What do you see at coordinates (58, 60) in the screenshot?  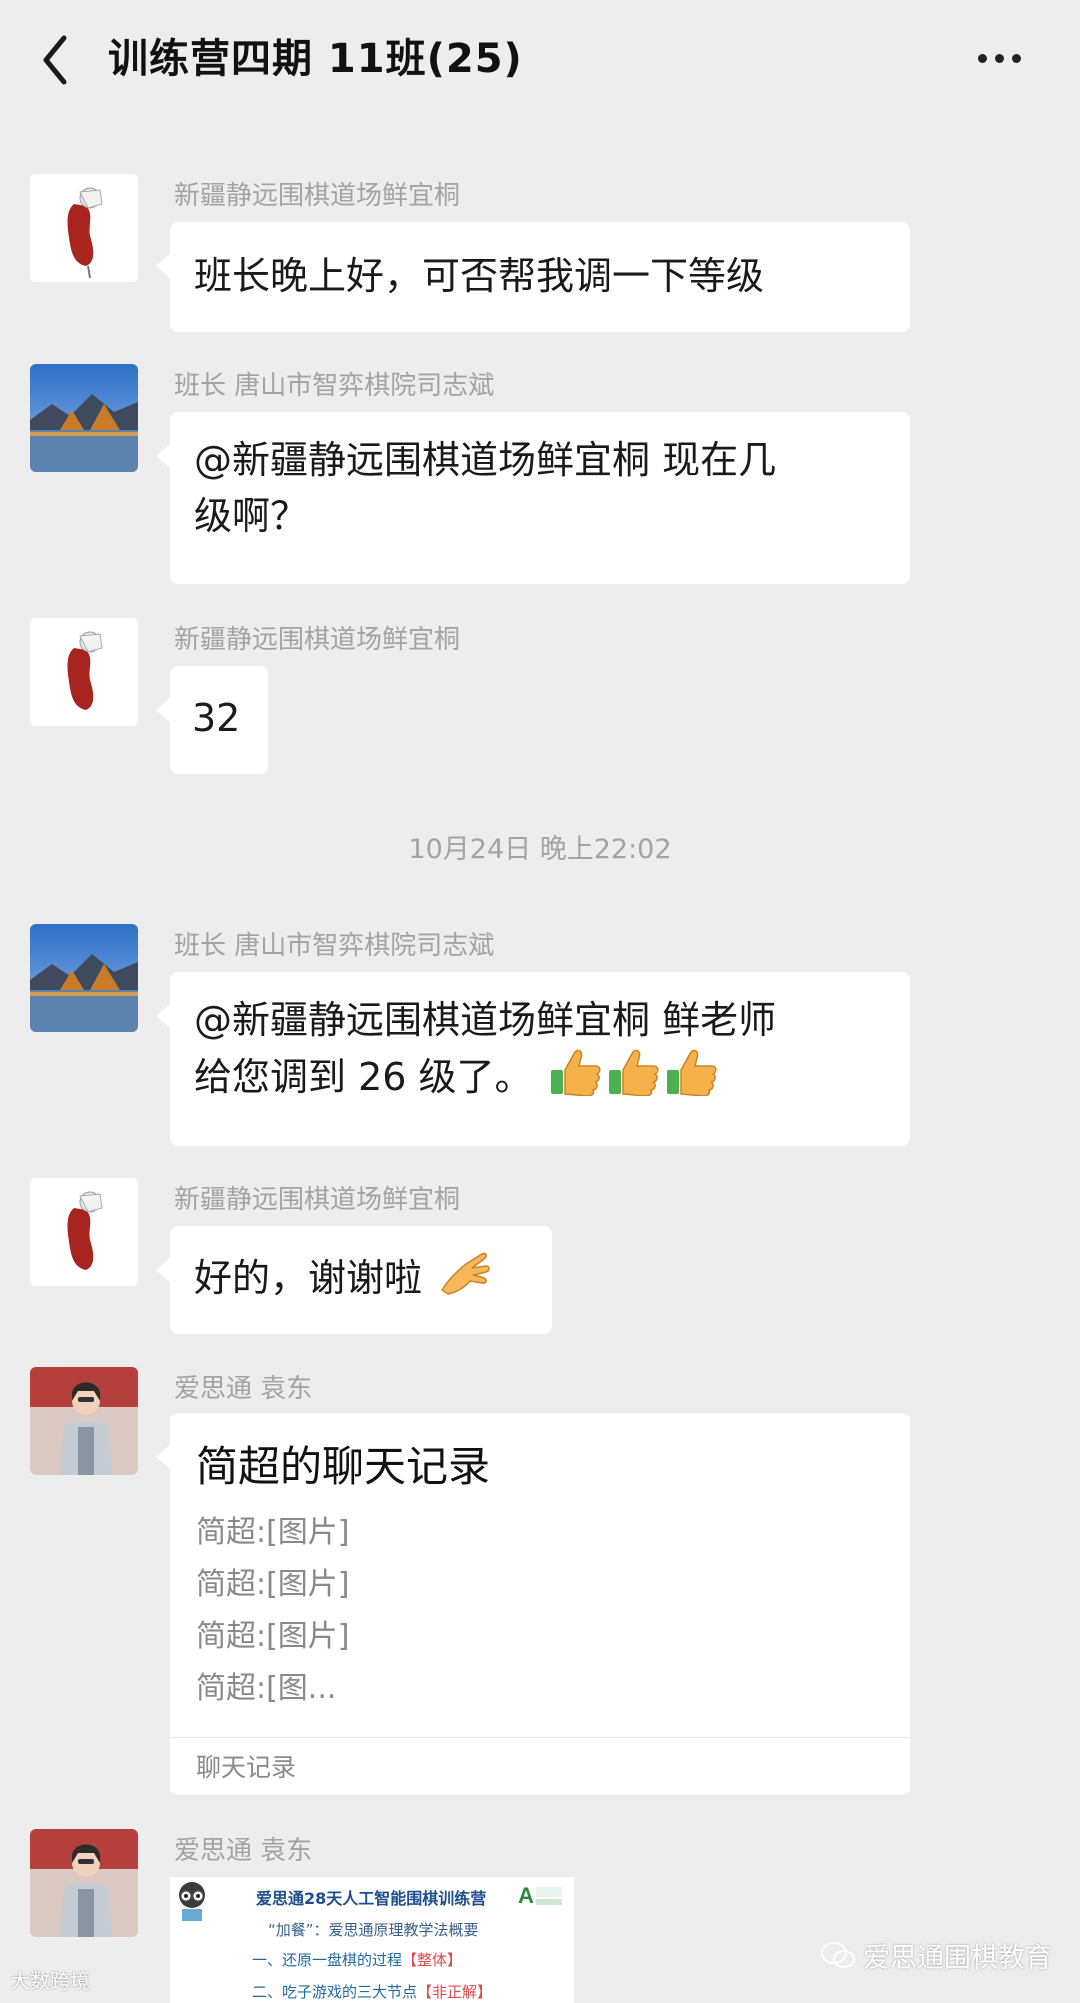 I see `back-arrow-icon` at bounding box center [58, 60].